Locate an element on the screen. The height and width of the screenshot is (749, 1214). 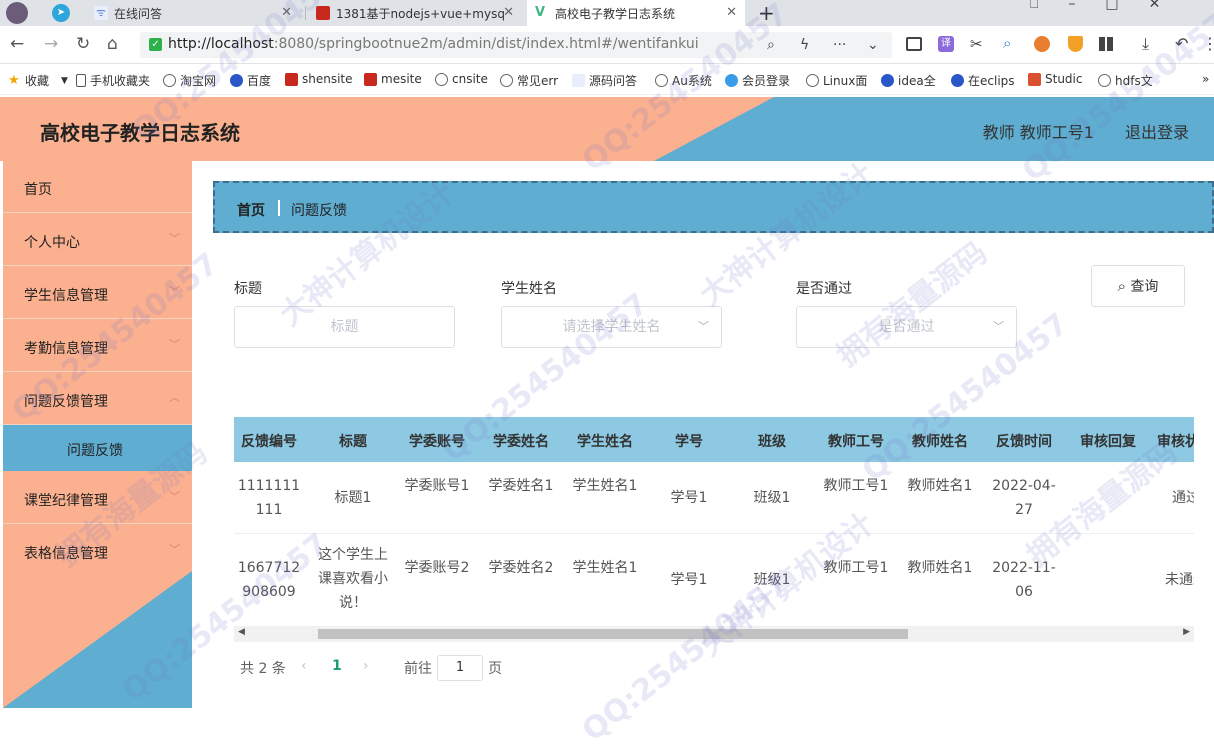
fox-extension-icon is located at coordinates (1042, 44).